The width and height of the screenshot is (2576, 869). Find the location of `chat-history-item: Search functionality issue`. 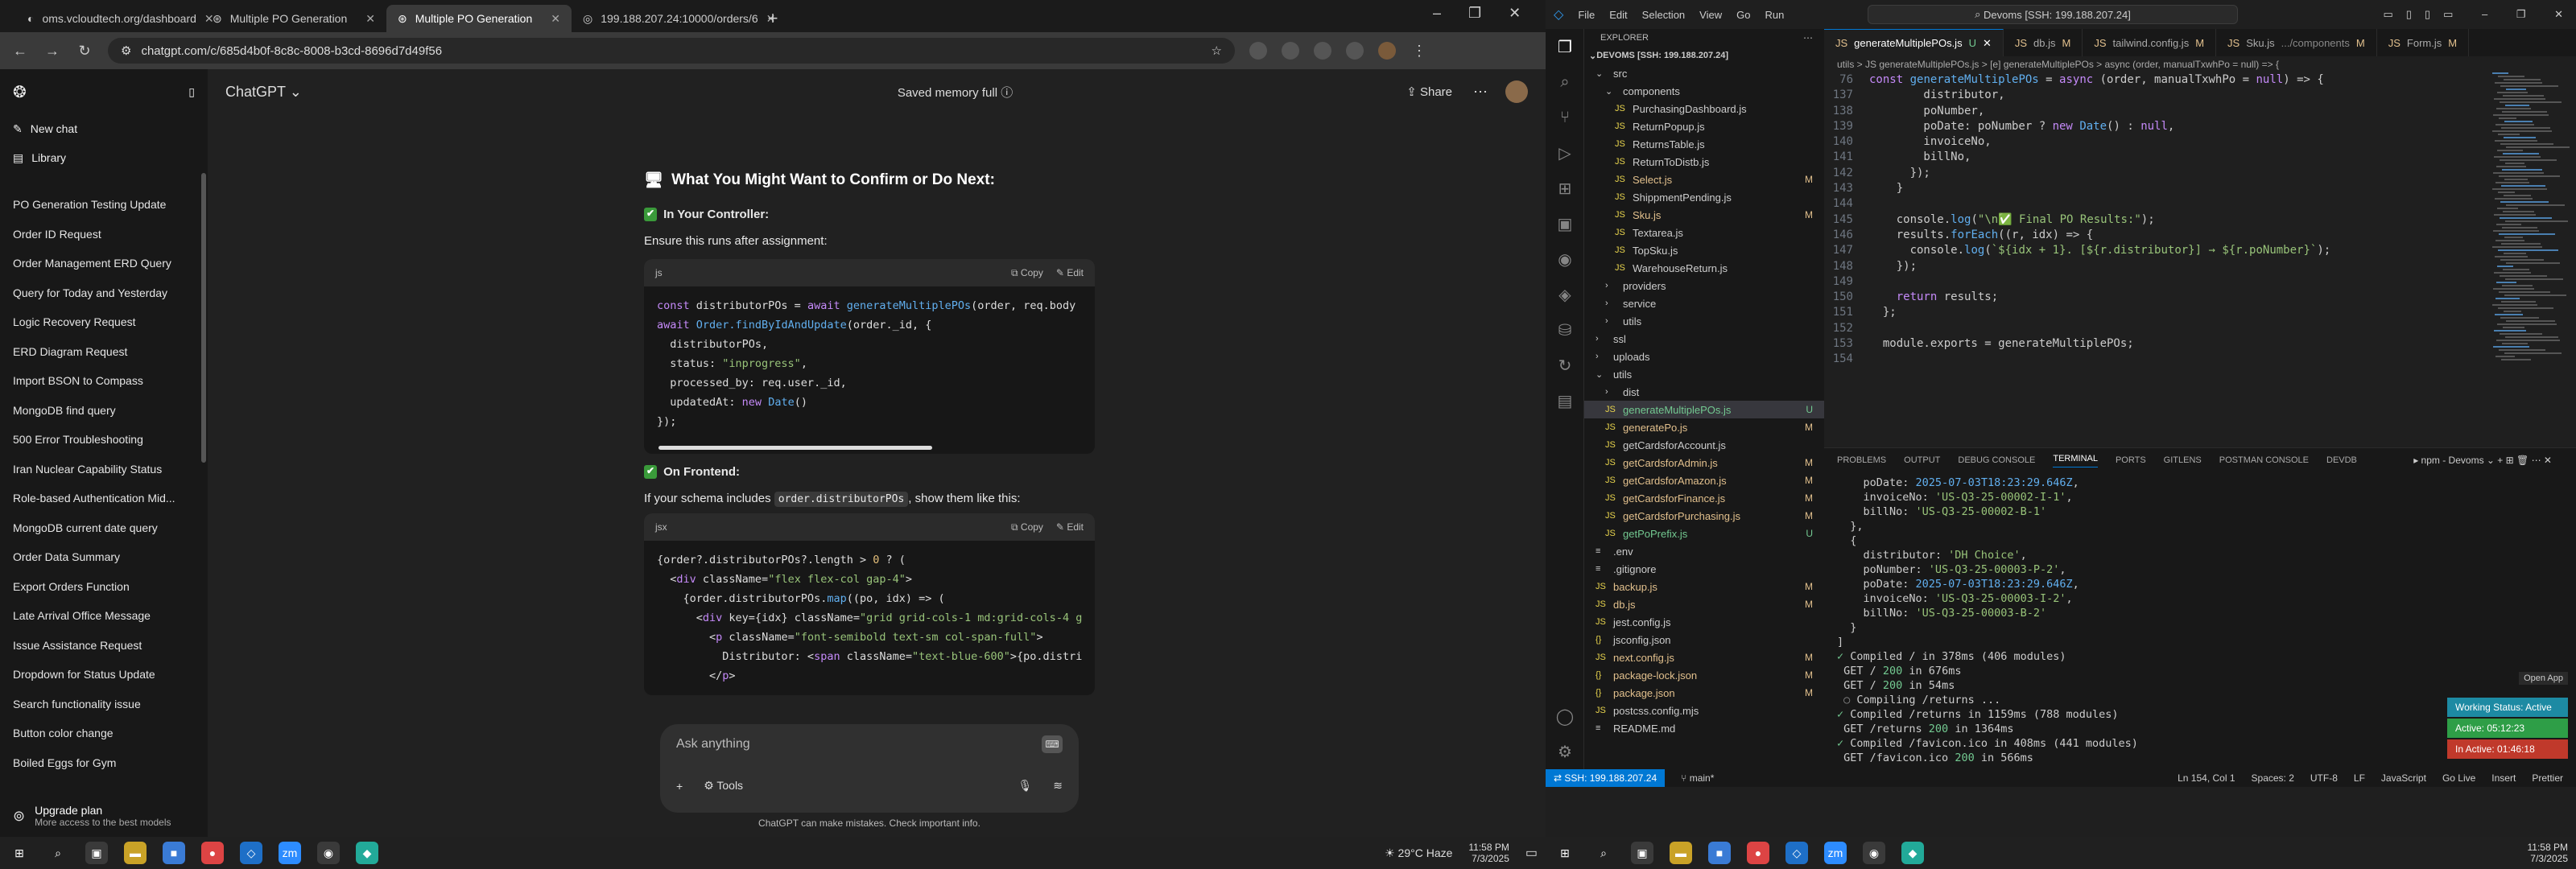

chat-history-item: Search functionality issue is located at coordinates (104, 704).